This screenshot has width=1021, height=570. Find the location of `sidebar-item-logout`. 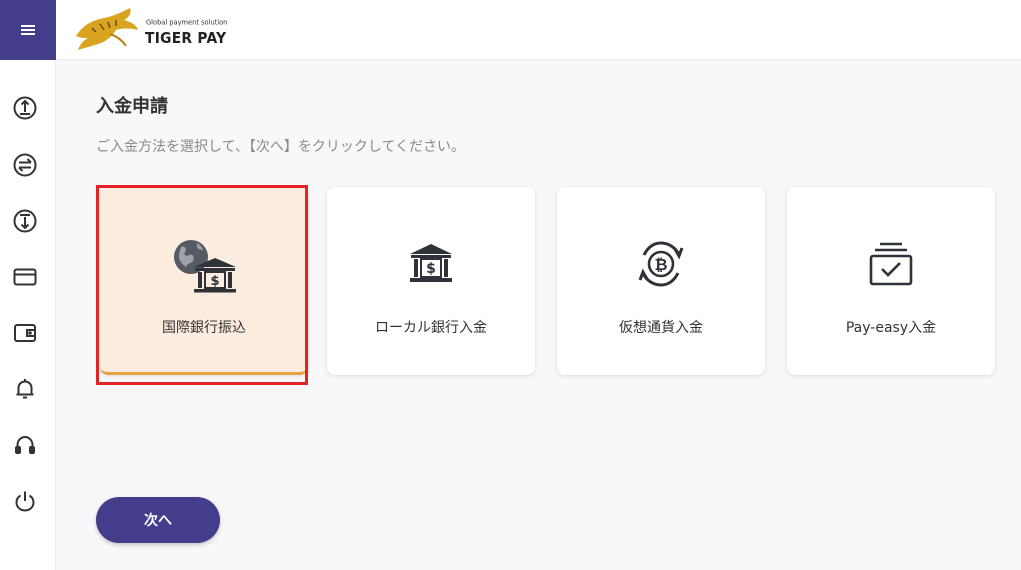

sidebar-item-logout is located at coordinates (25, 501).